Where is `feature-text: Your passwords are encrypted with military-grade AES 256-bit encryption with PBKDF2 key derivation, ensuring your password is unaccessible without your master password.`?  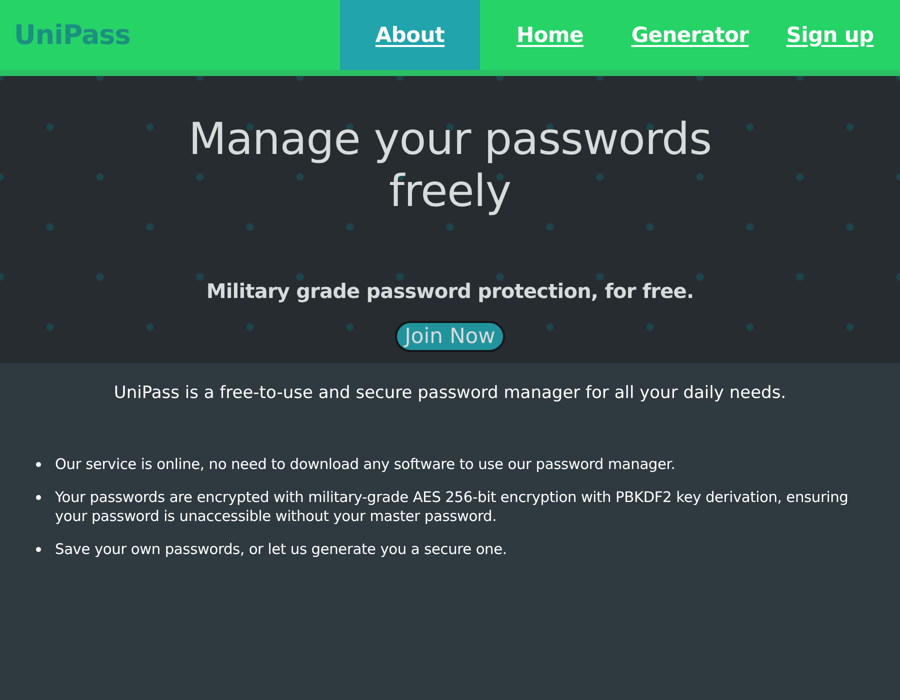
feature-text: Your passwords are encrypted with military-grade AES 256-bit encryption with PBKDF2 key derivation, ensuring your password is unaccessible without your master password. is located at coordinates (452, 507).